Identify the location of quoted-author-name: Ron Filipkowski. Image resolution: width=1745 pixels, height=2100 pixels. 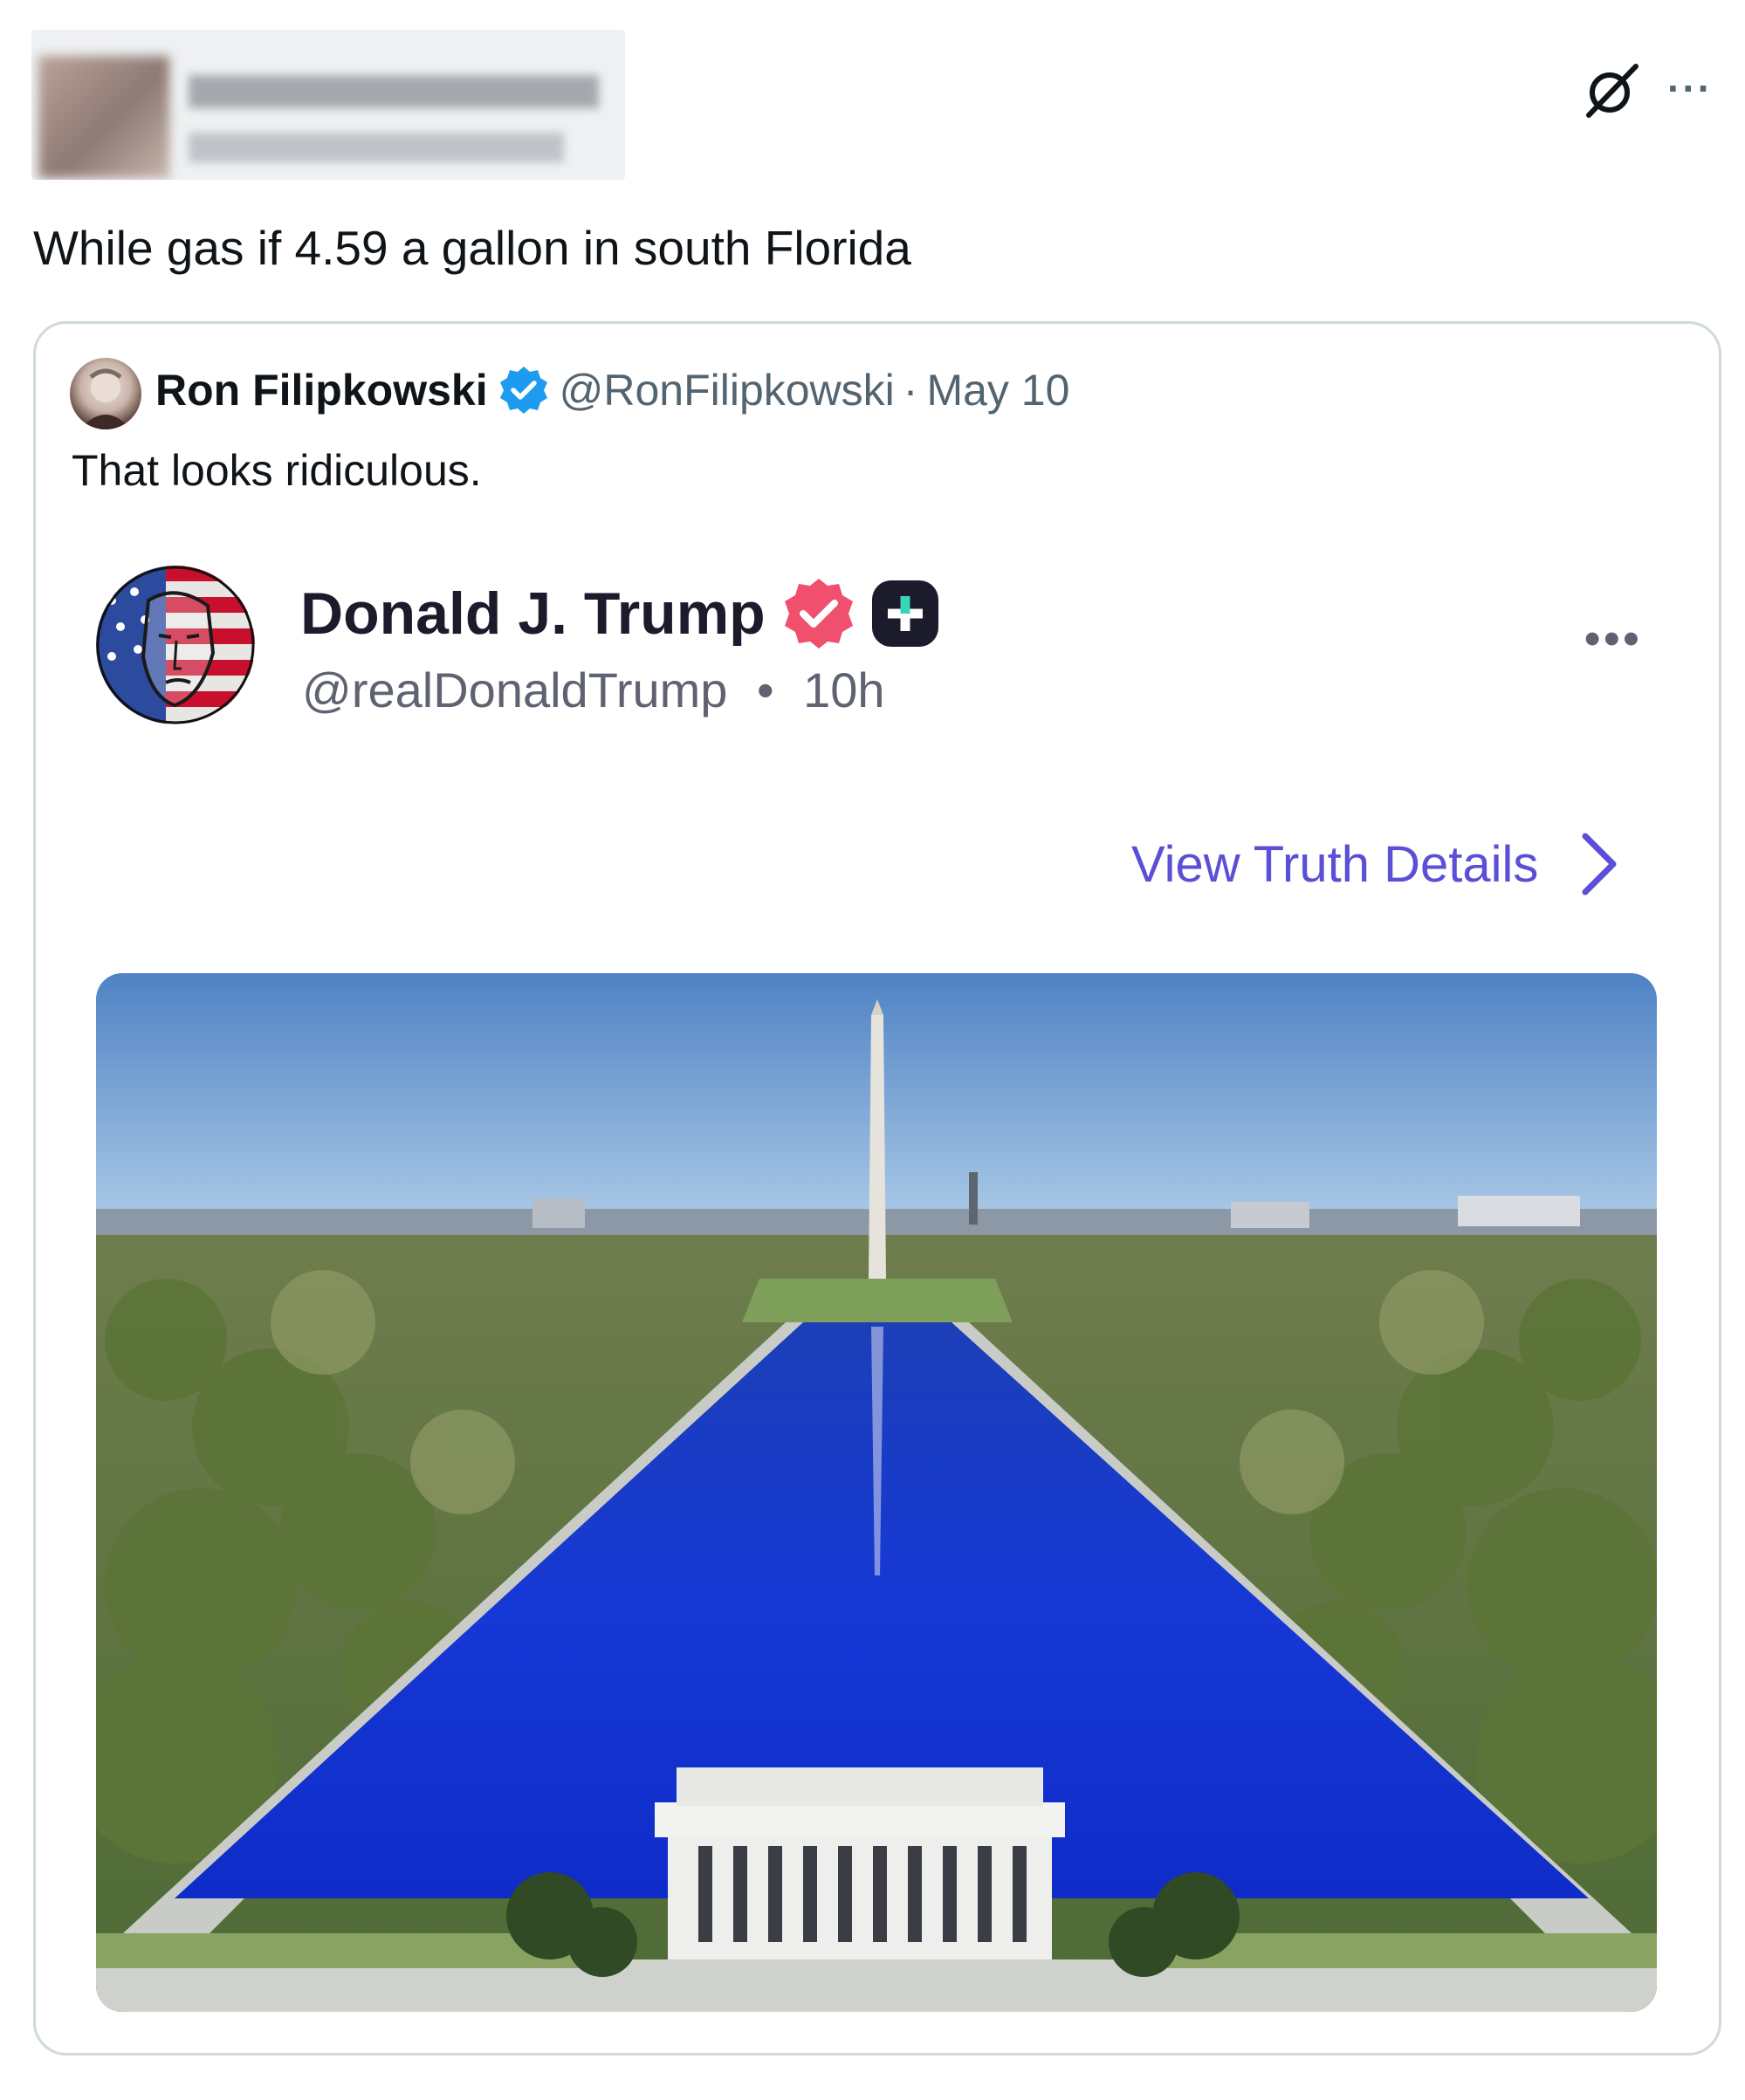
(322, 390).